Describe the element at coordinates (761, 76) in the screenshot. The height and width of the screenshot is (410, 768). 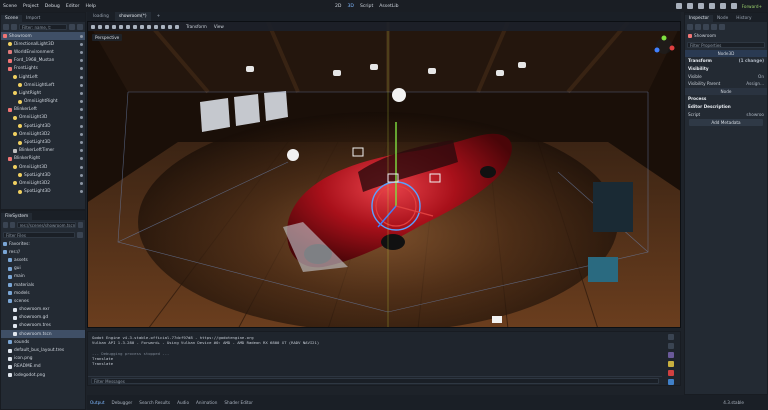
I see `property-value: On` at that location.